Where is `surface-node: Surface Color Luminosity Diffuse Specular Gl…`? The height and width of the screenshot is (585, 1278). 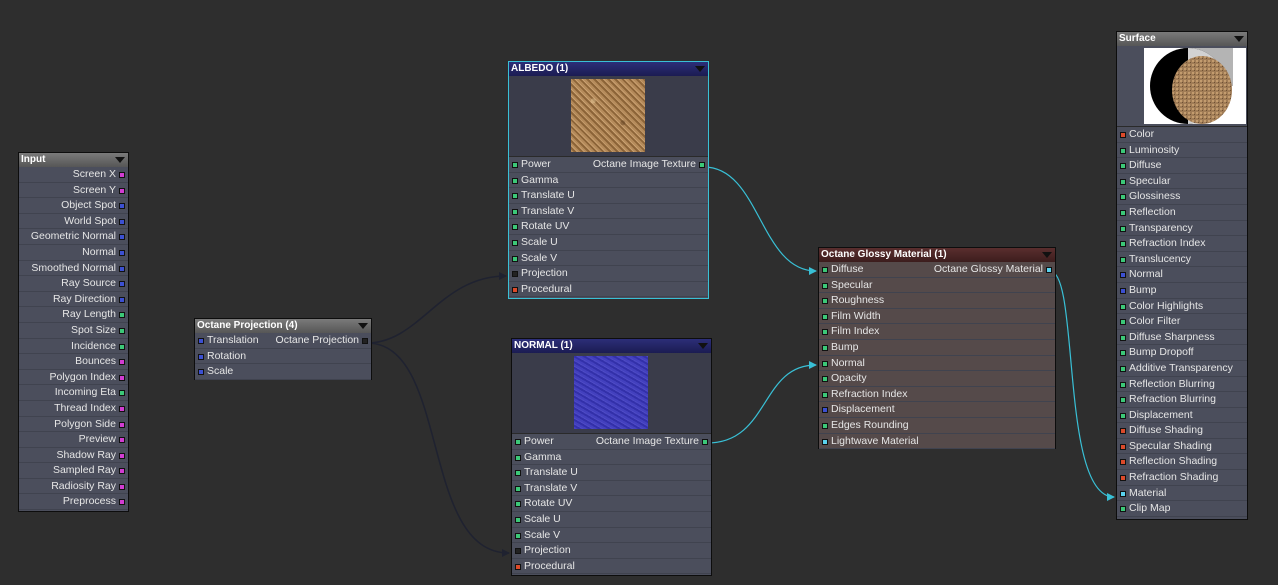
surface-node: Surface Color Luminosity Diffuse Specular Gl… is located at coordinates (1182, 275).